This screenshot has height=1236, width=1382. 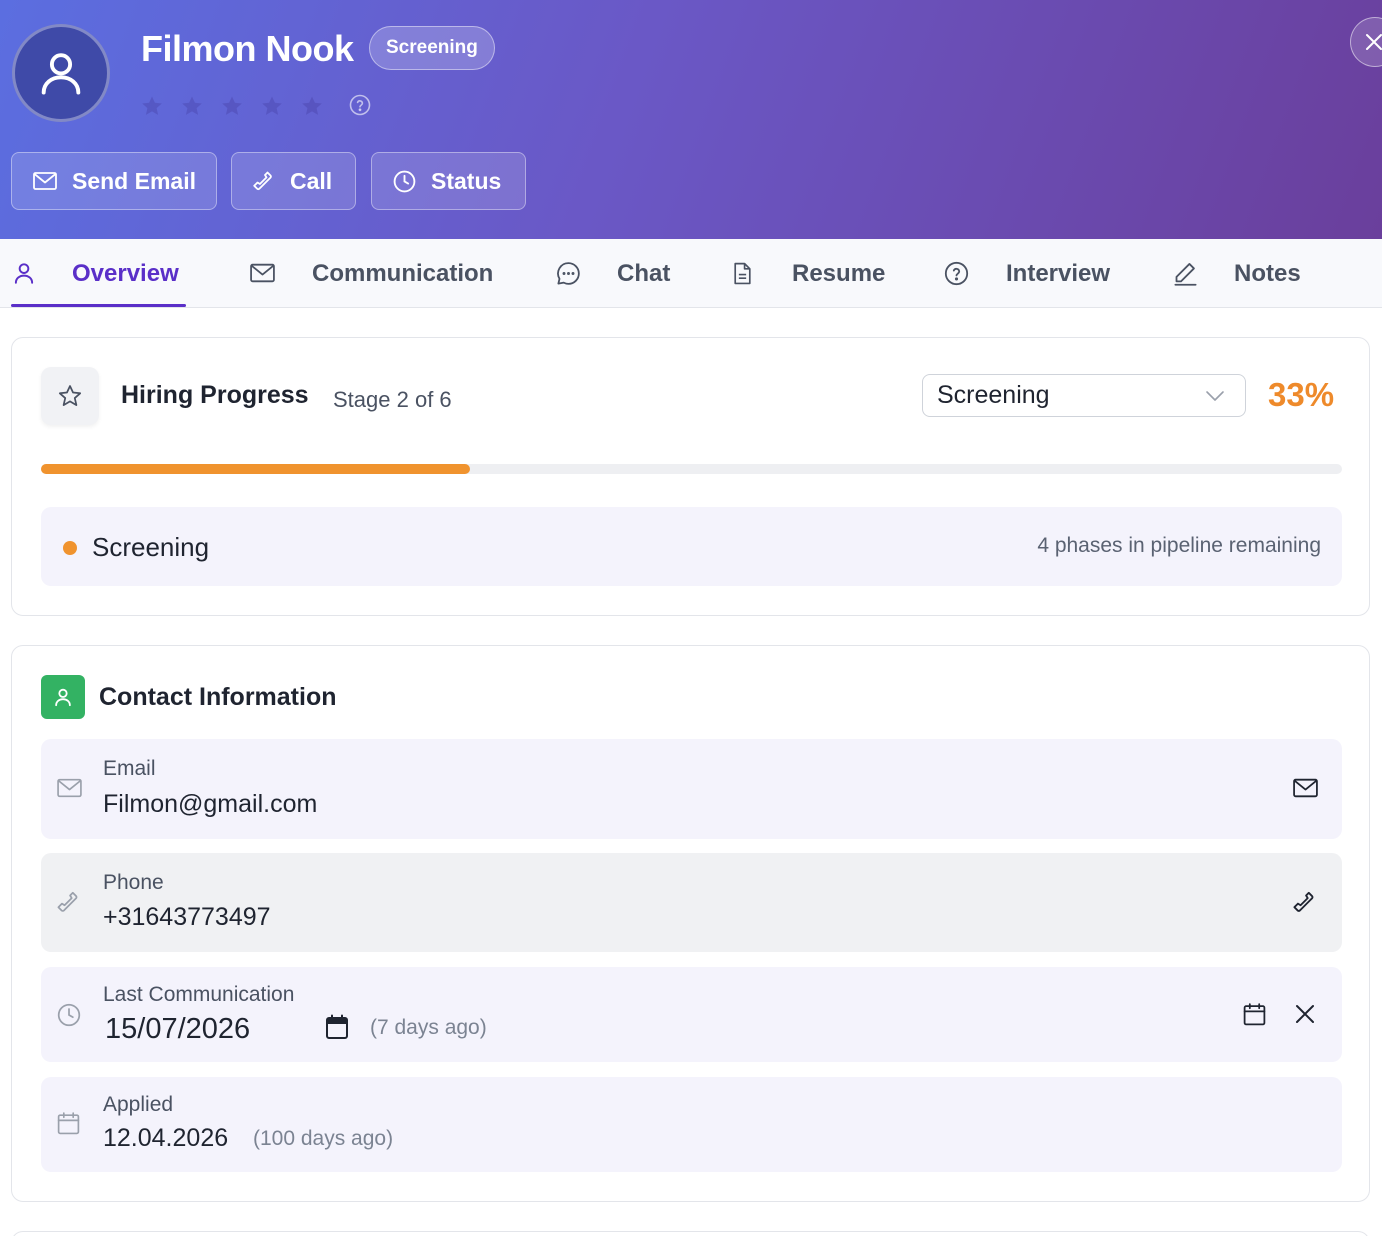 I want to click on hiring-progress-icon-box, so click(x=70, y=396).